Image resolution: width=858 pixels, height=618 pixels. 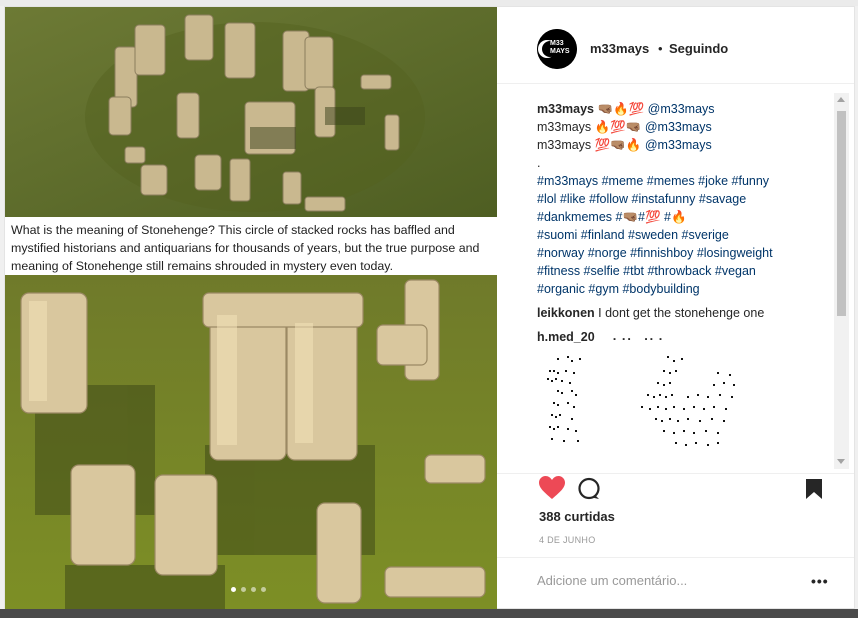 What do you see at coordinates (682, 289) in the screenshot?
I see `hashtag-line: #organic #gym #bodybuilding` at bounding box center [682, 289].